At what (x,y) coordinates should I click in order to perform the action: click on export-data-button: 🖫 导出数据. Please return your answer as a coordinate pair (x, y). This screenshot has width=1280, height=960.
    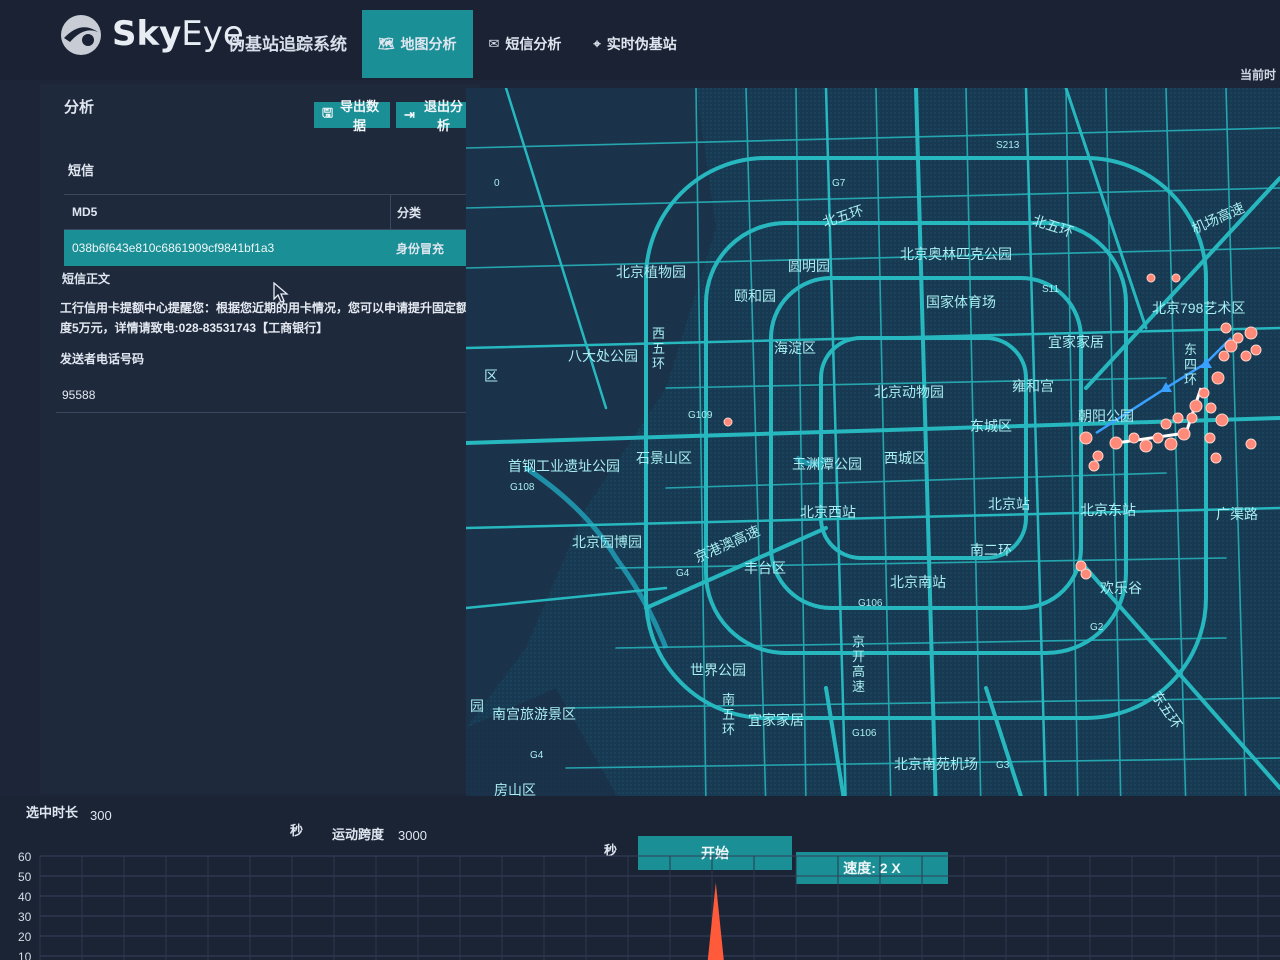
    Looking at the image, I should click on (352, 116).